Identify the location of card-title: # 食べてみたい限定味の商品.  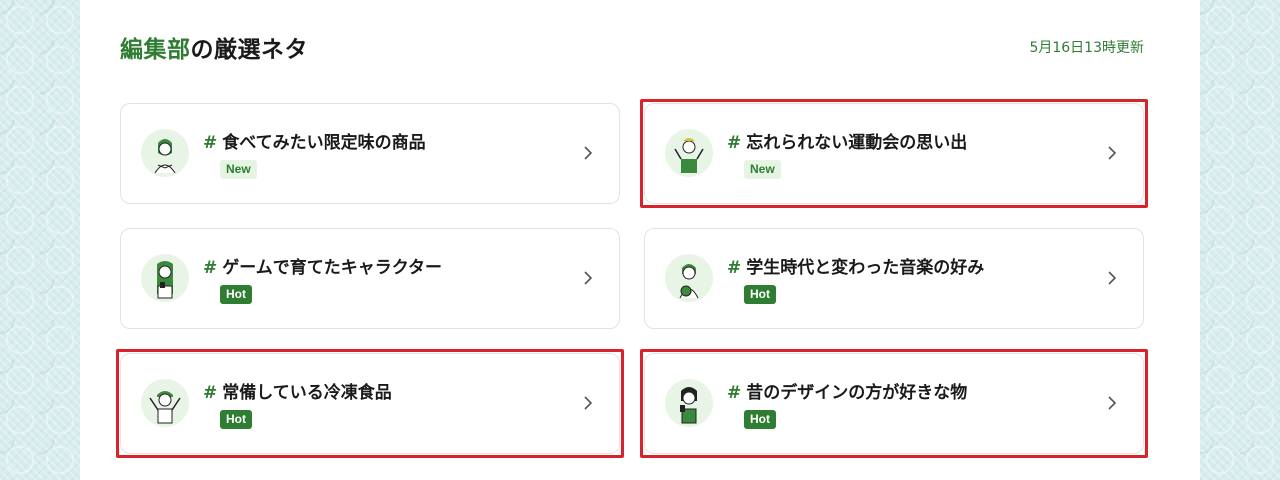
(314, 143).